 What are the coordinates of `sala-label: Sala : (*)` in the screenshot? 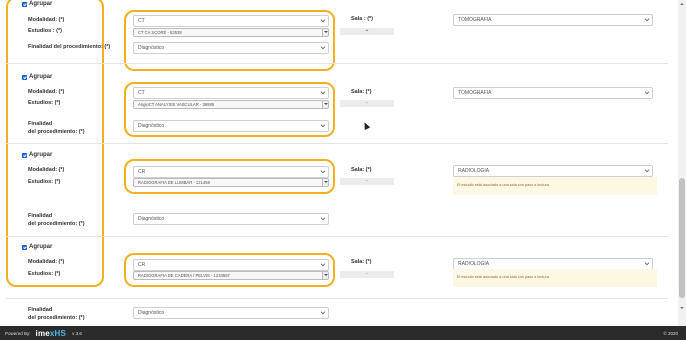 It's located at (362, 19).